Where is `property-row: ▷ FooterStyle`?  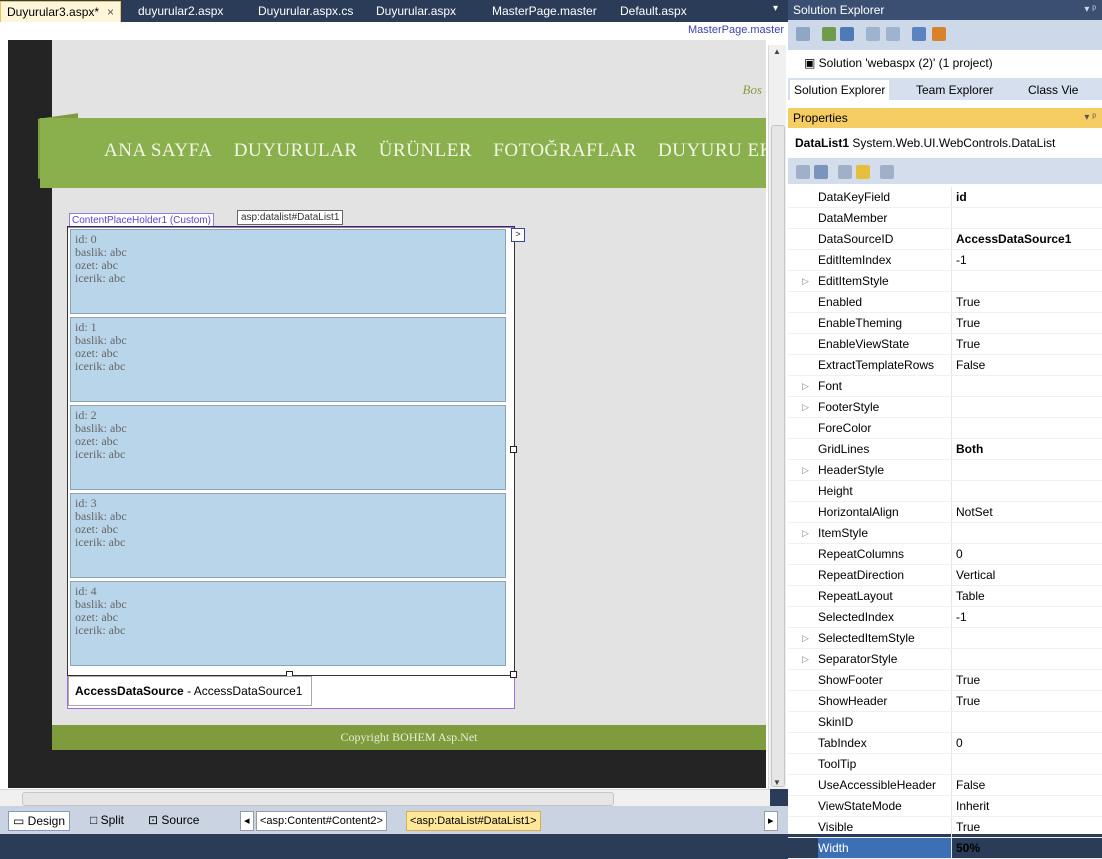
property-row: ▷ FooterStyle is located at coordinates (945, 407).